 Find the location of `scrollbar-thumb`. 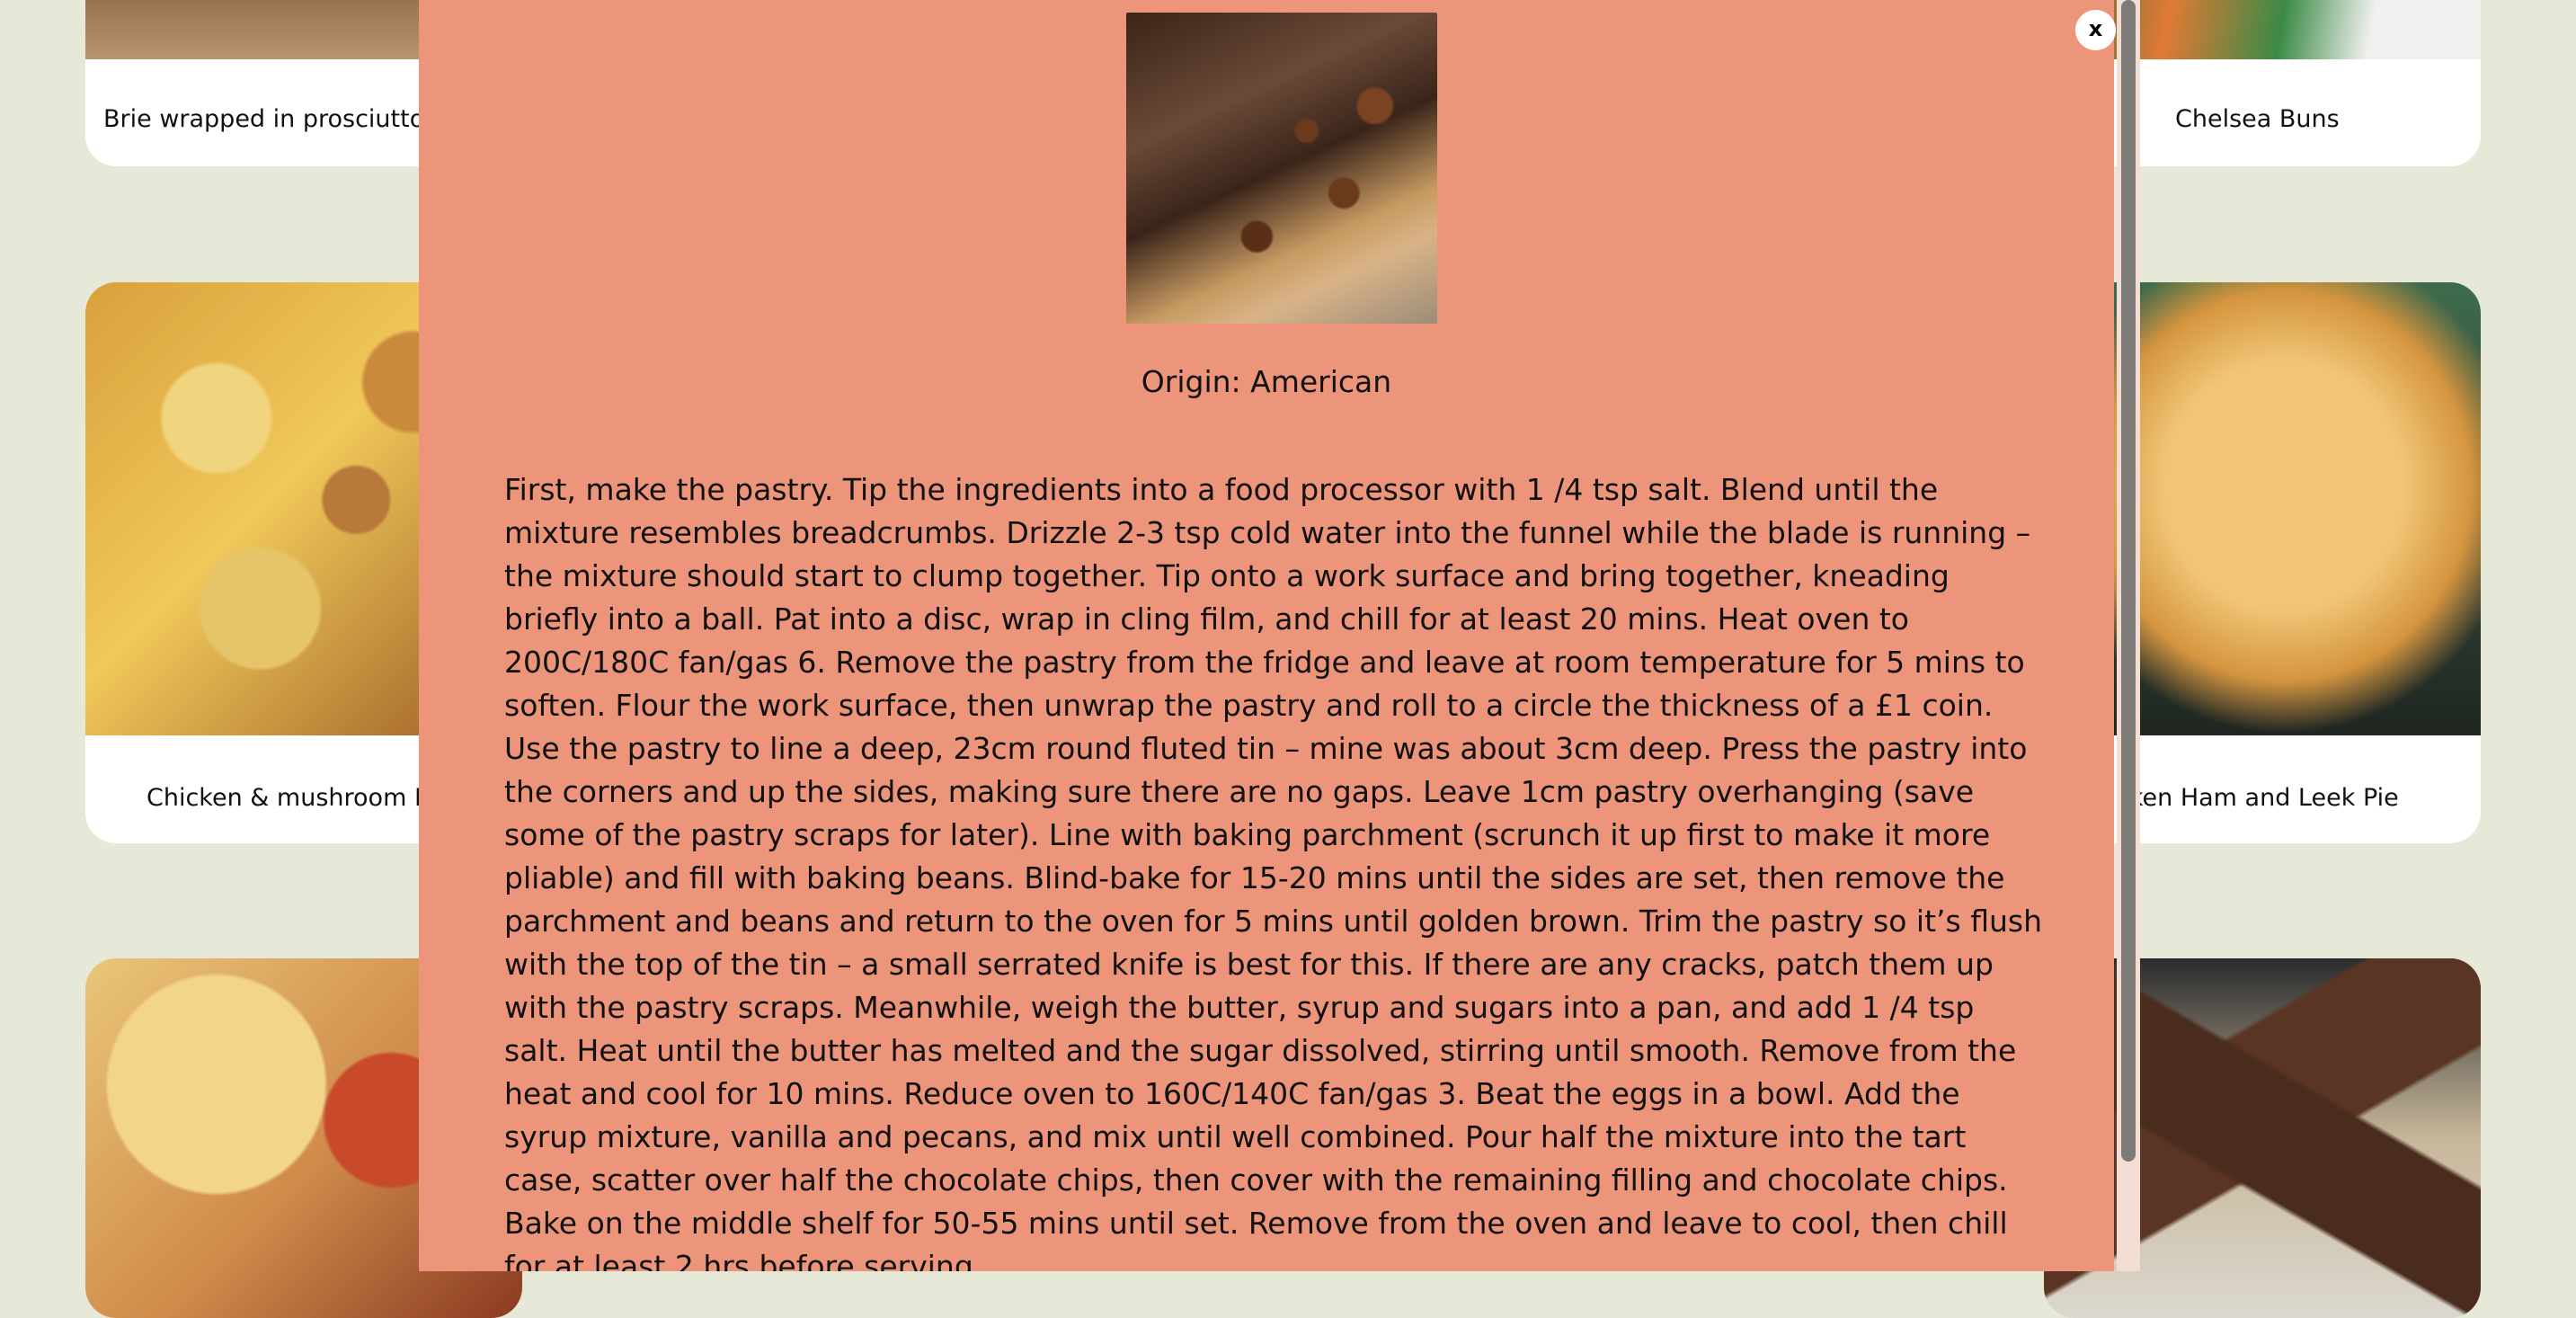

scrollbar-thumb is located at coordinates (2128, 581).